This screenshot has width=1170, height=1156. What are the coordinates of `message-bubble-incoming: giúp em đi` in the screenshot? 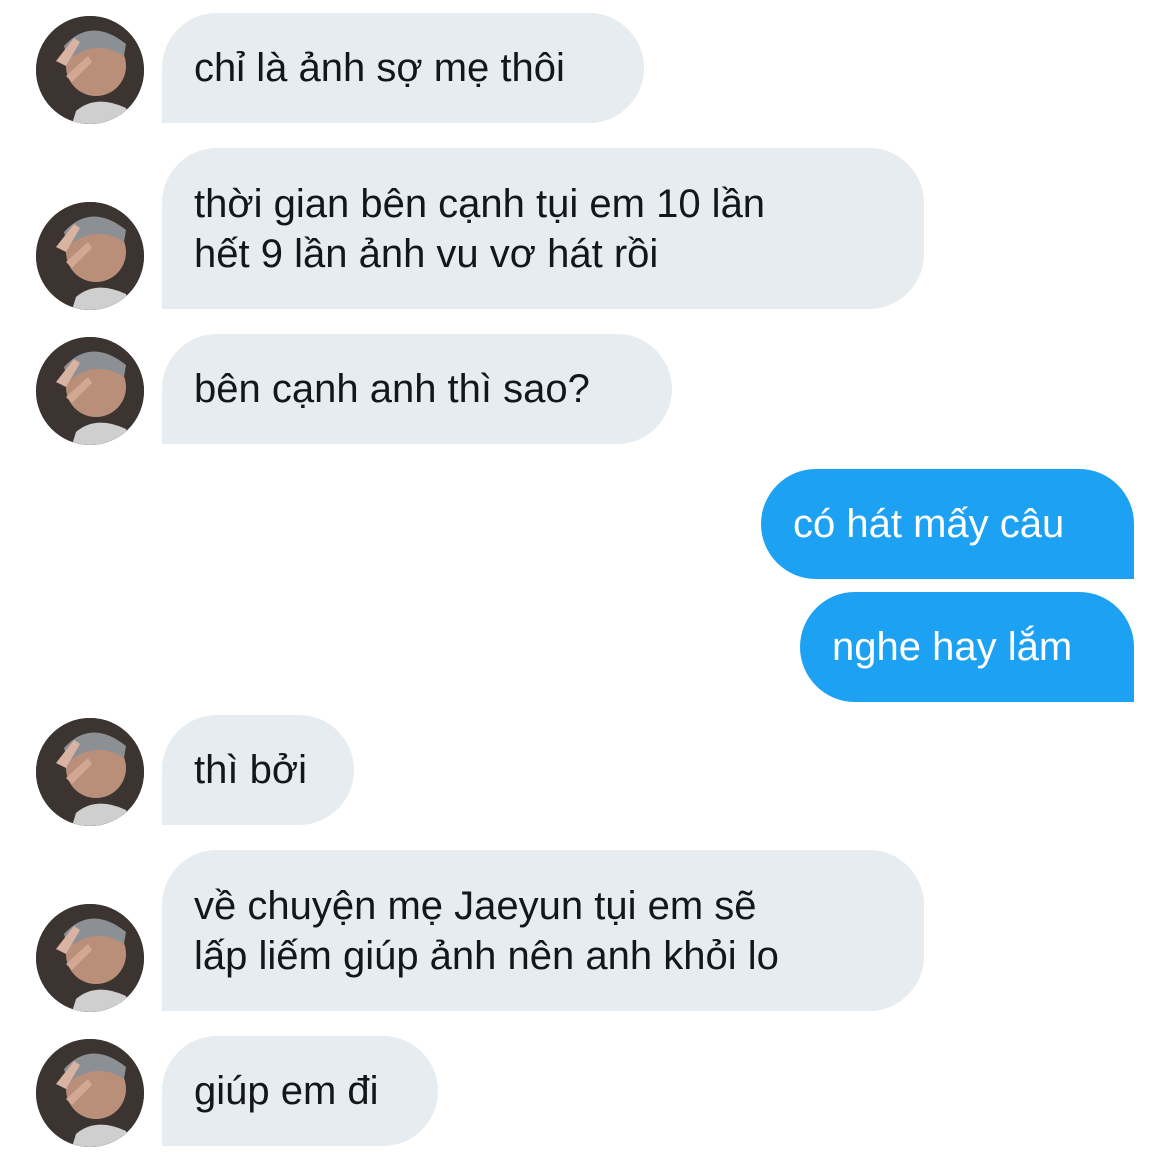 It's located at (300, 1091).